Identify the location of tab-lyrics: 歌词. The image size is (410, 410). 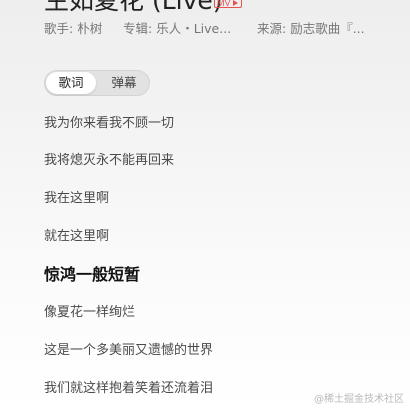
(71, 83).